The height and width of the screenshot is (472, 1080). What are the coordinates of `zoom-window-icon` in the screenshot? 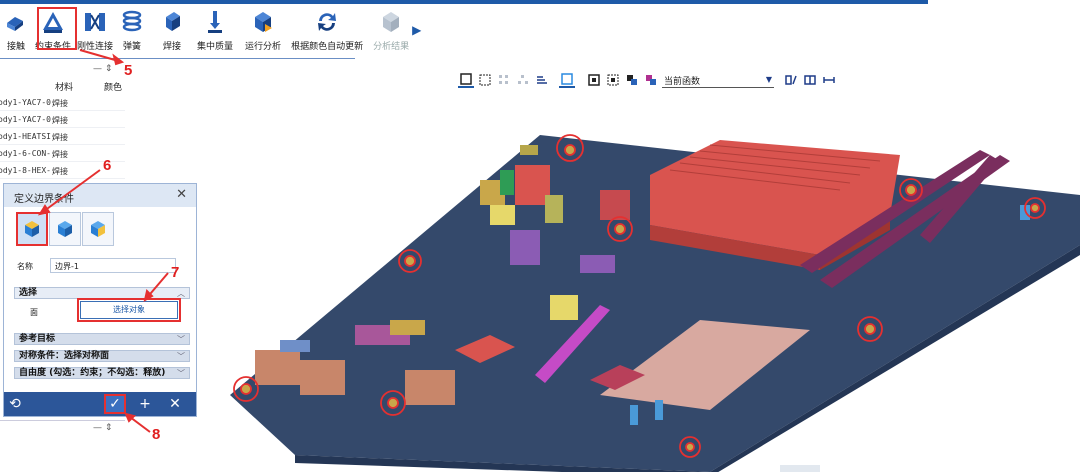 It's located at (613, 80).